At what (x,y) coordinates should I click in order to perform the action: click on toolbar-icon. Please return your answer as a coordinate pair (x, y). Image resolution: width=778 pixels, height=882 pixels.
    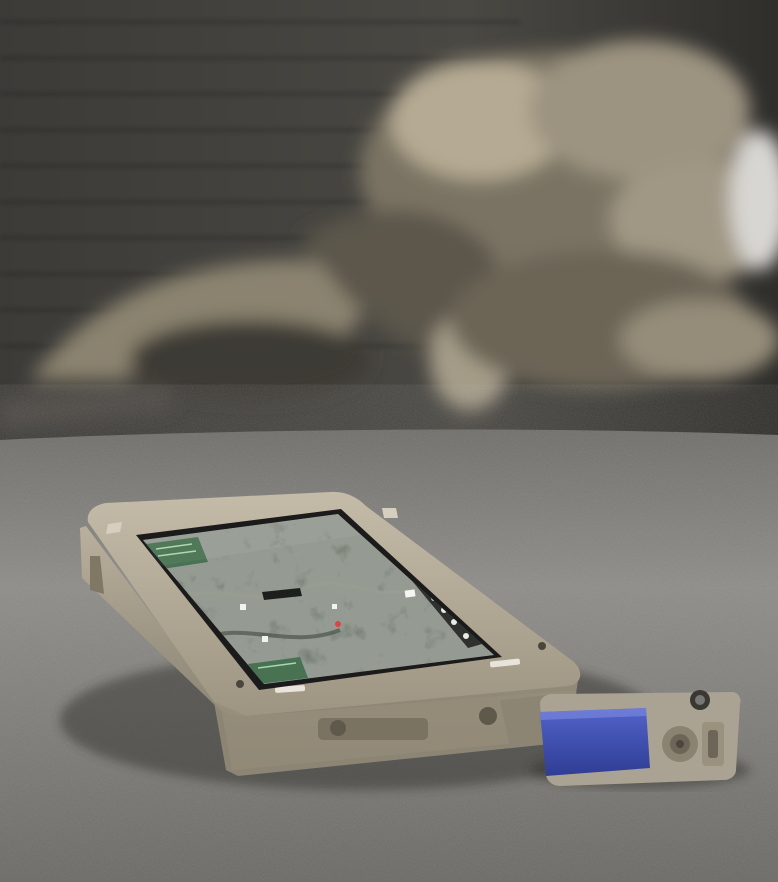
    Looking at the image, I should click on (466, 636).